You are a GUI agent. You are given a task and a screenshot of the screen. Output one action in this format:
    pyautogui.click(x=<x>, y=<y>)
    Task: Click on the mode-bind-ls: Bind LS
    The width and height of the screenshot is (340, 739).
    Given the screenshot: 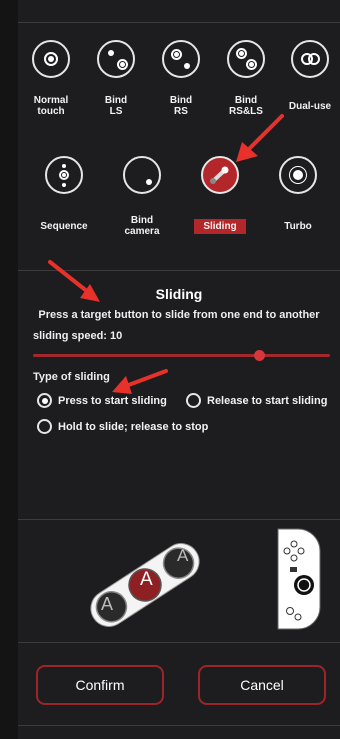 What is the action you would take?
    pyautogui.click(x=116, y=78)
    